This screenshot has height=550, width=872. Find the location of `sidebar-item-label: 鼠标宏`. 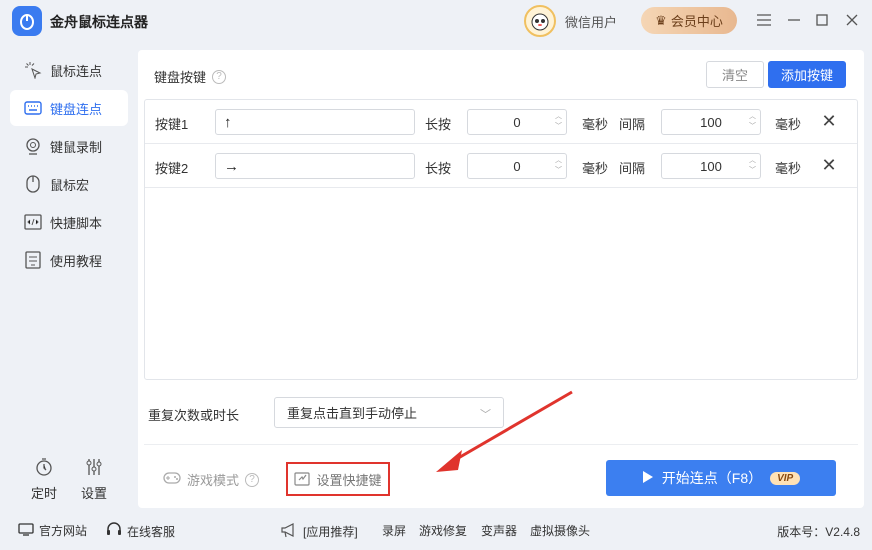

sidebar-item-label: 鼠标宏 is located at coordinates (70, 185).